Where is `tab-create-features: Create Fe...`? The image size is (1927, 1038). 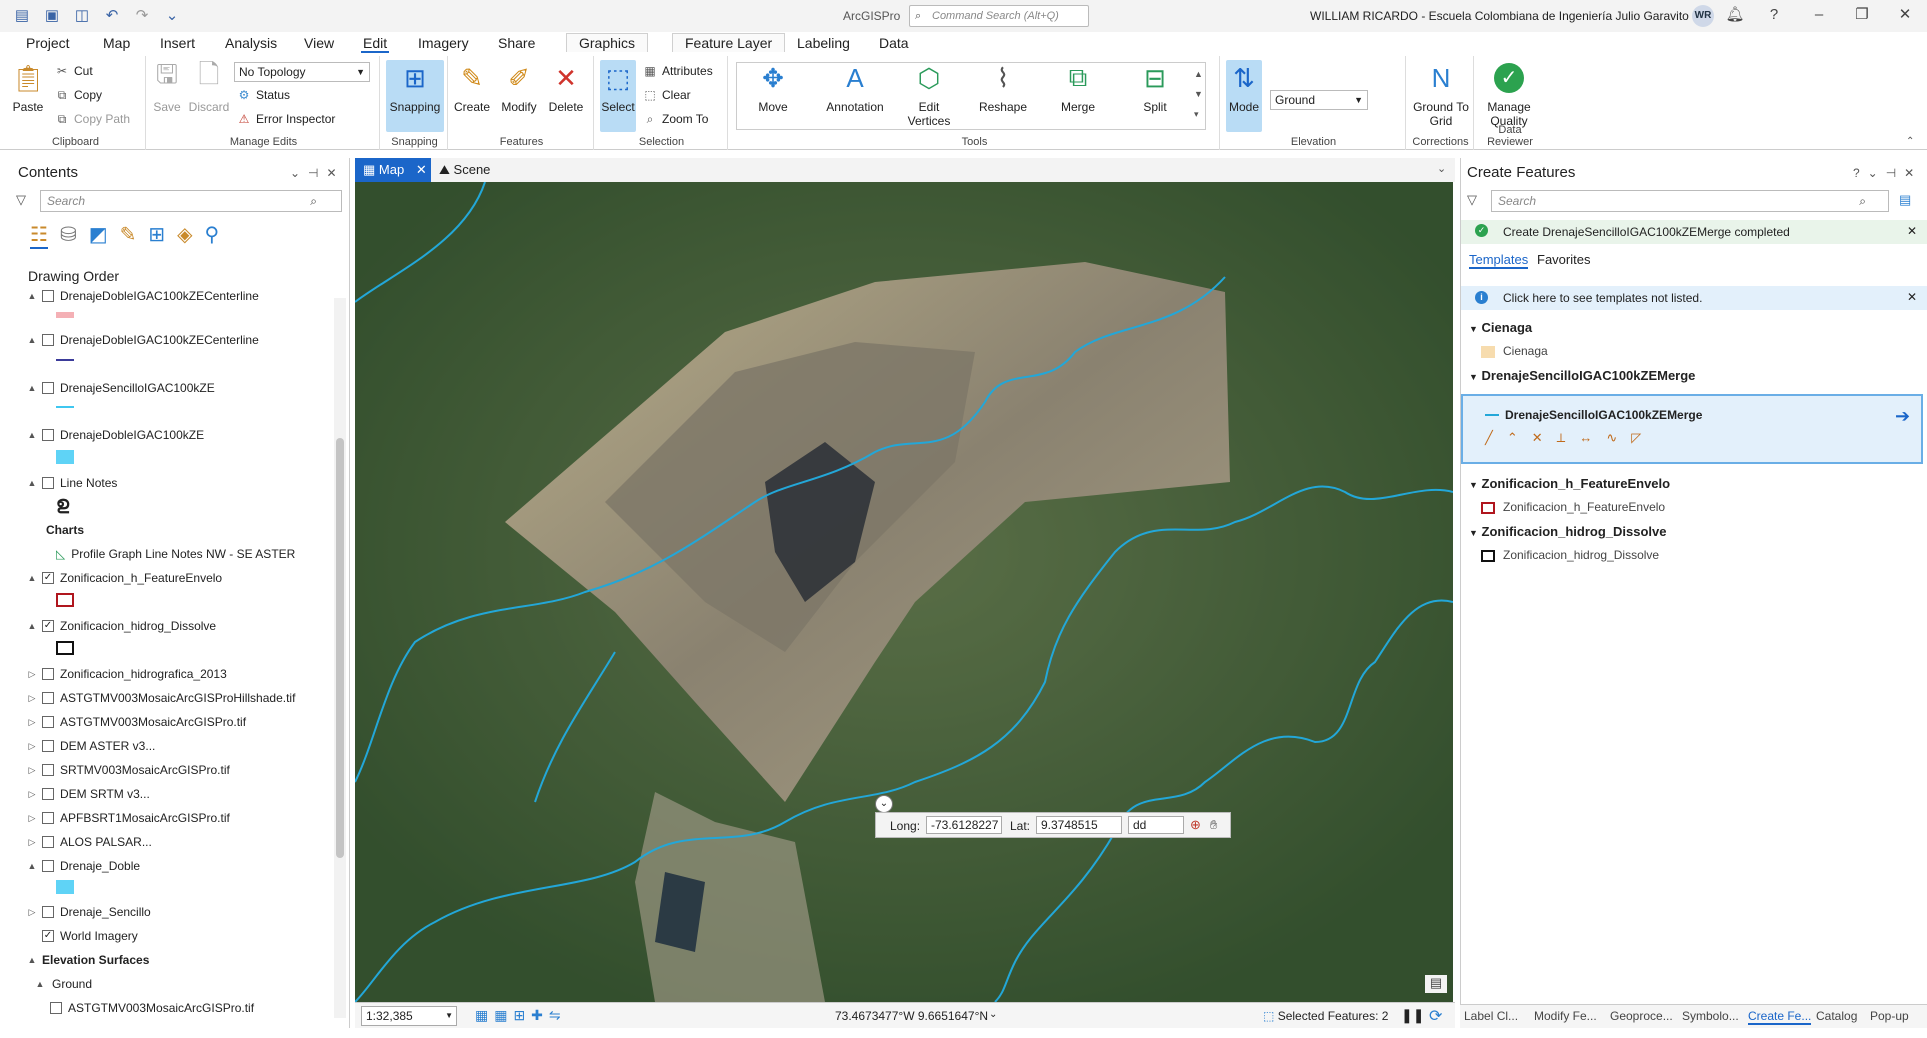
tab-create-features: Create Fe... is located at coordinates (1780, 1017).